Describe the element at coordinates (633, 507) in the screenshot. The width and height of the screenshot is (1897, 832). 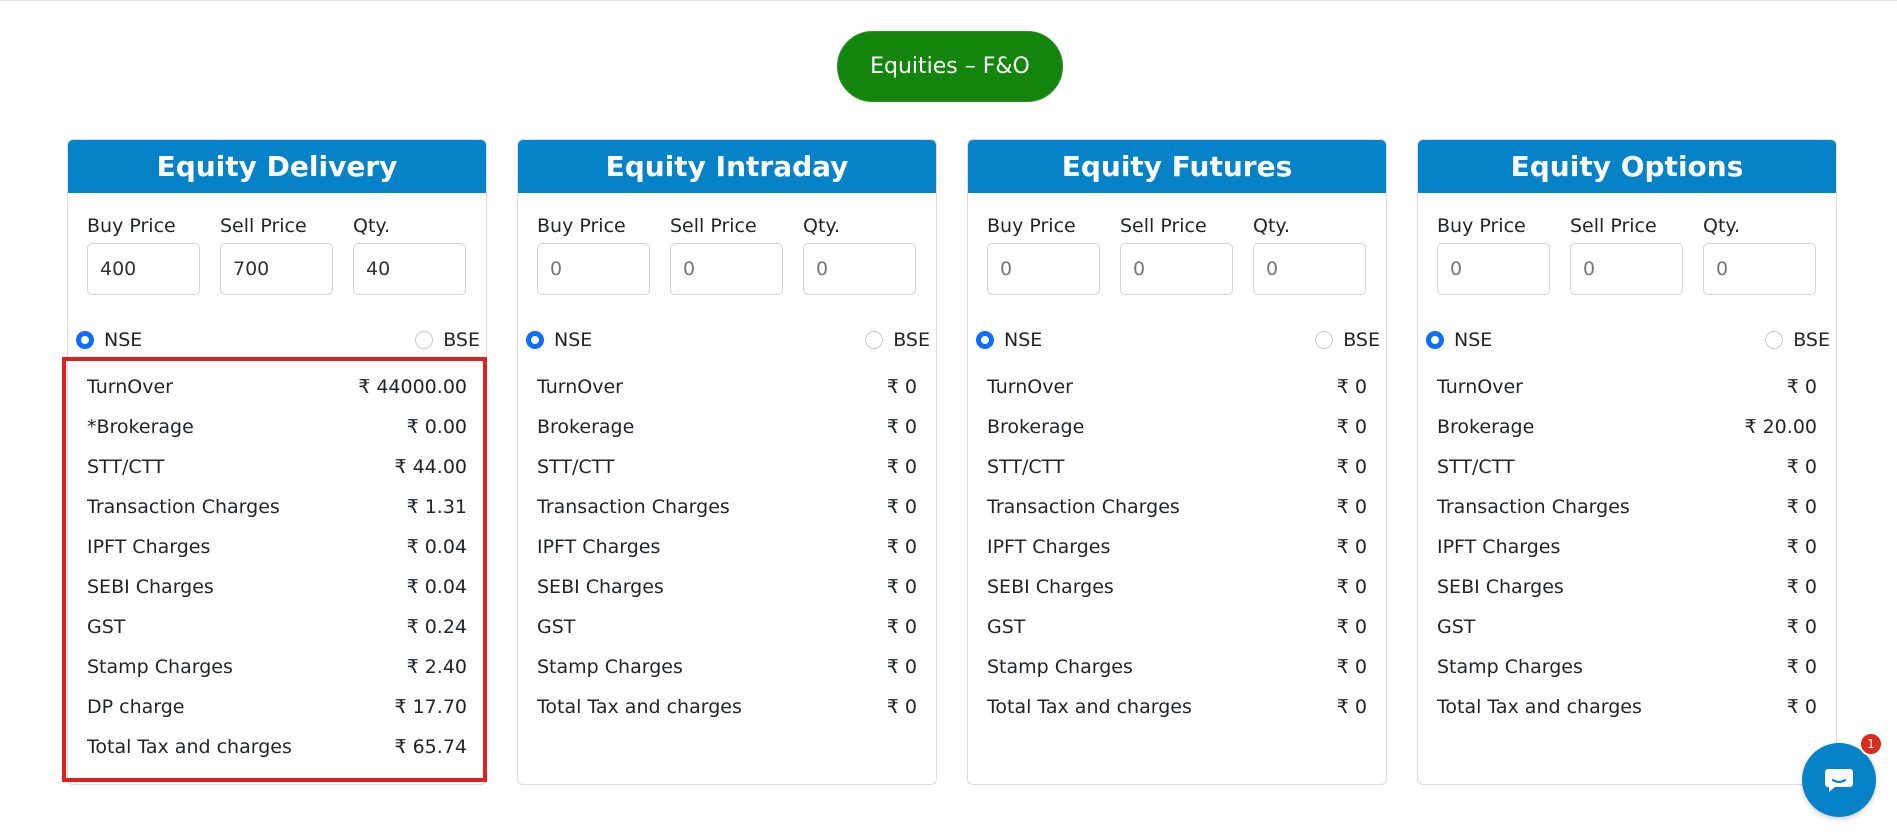
I see `charge-label: Transaction Charges` at that location.